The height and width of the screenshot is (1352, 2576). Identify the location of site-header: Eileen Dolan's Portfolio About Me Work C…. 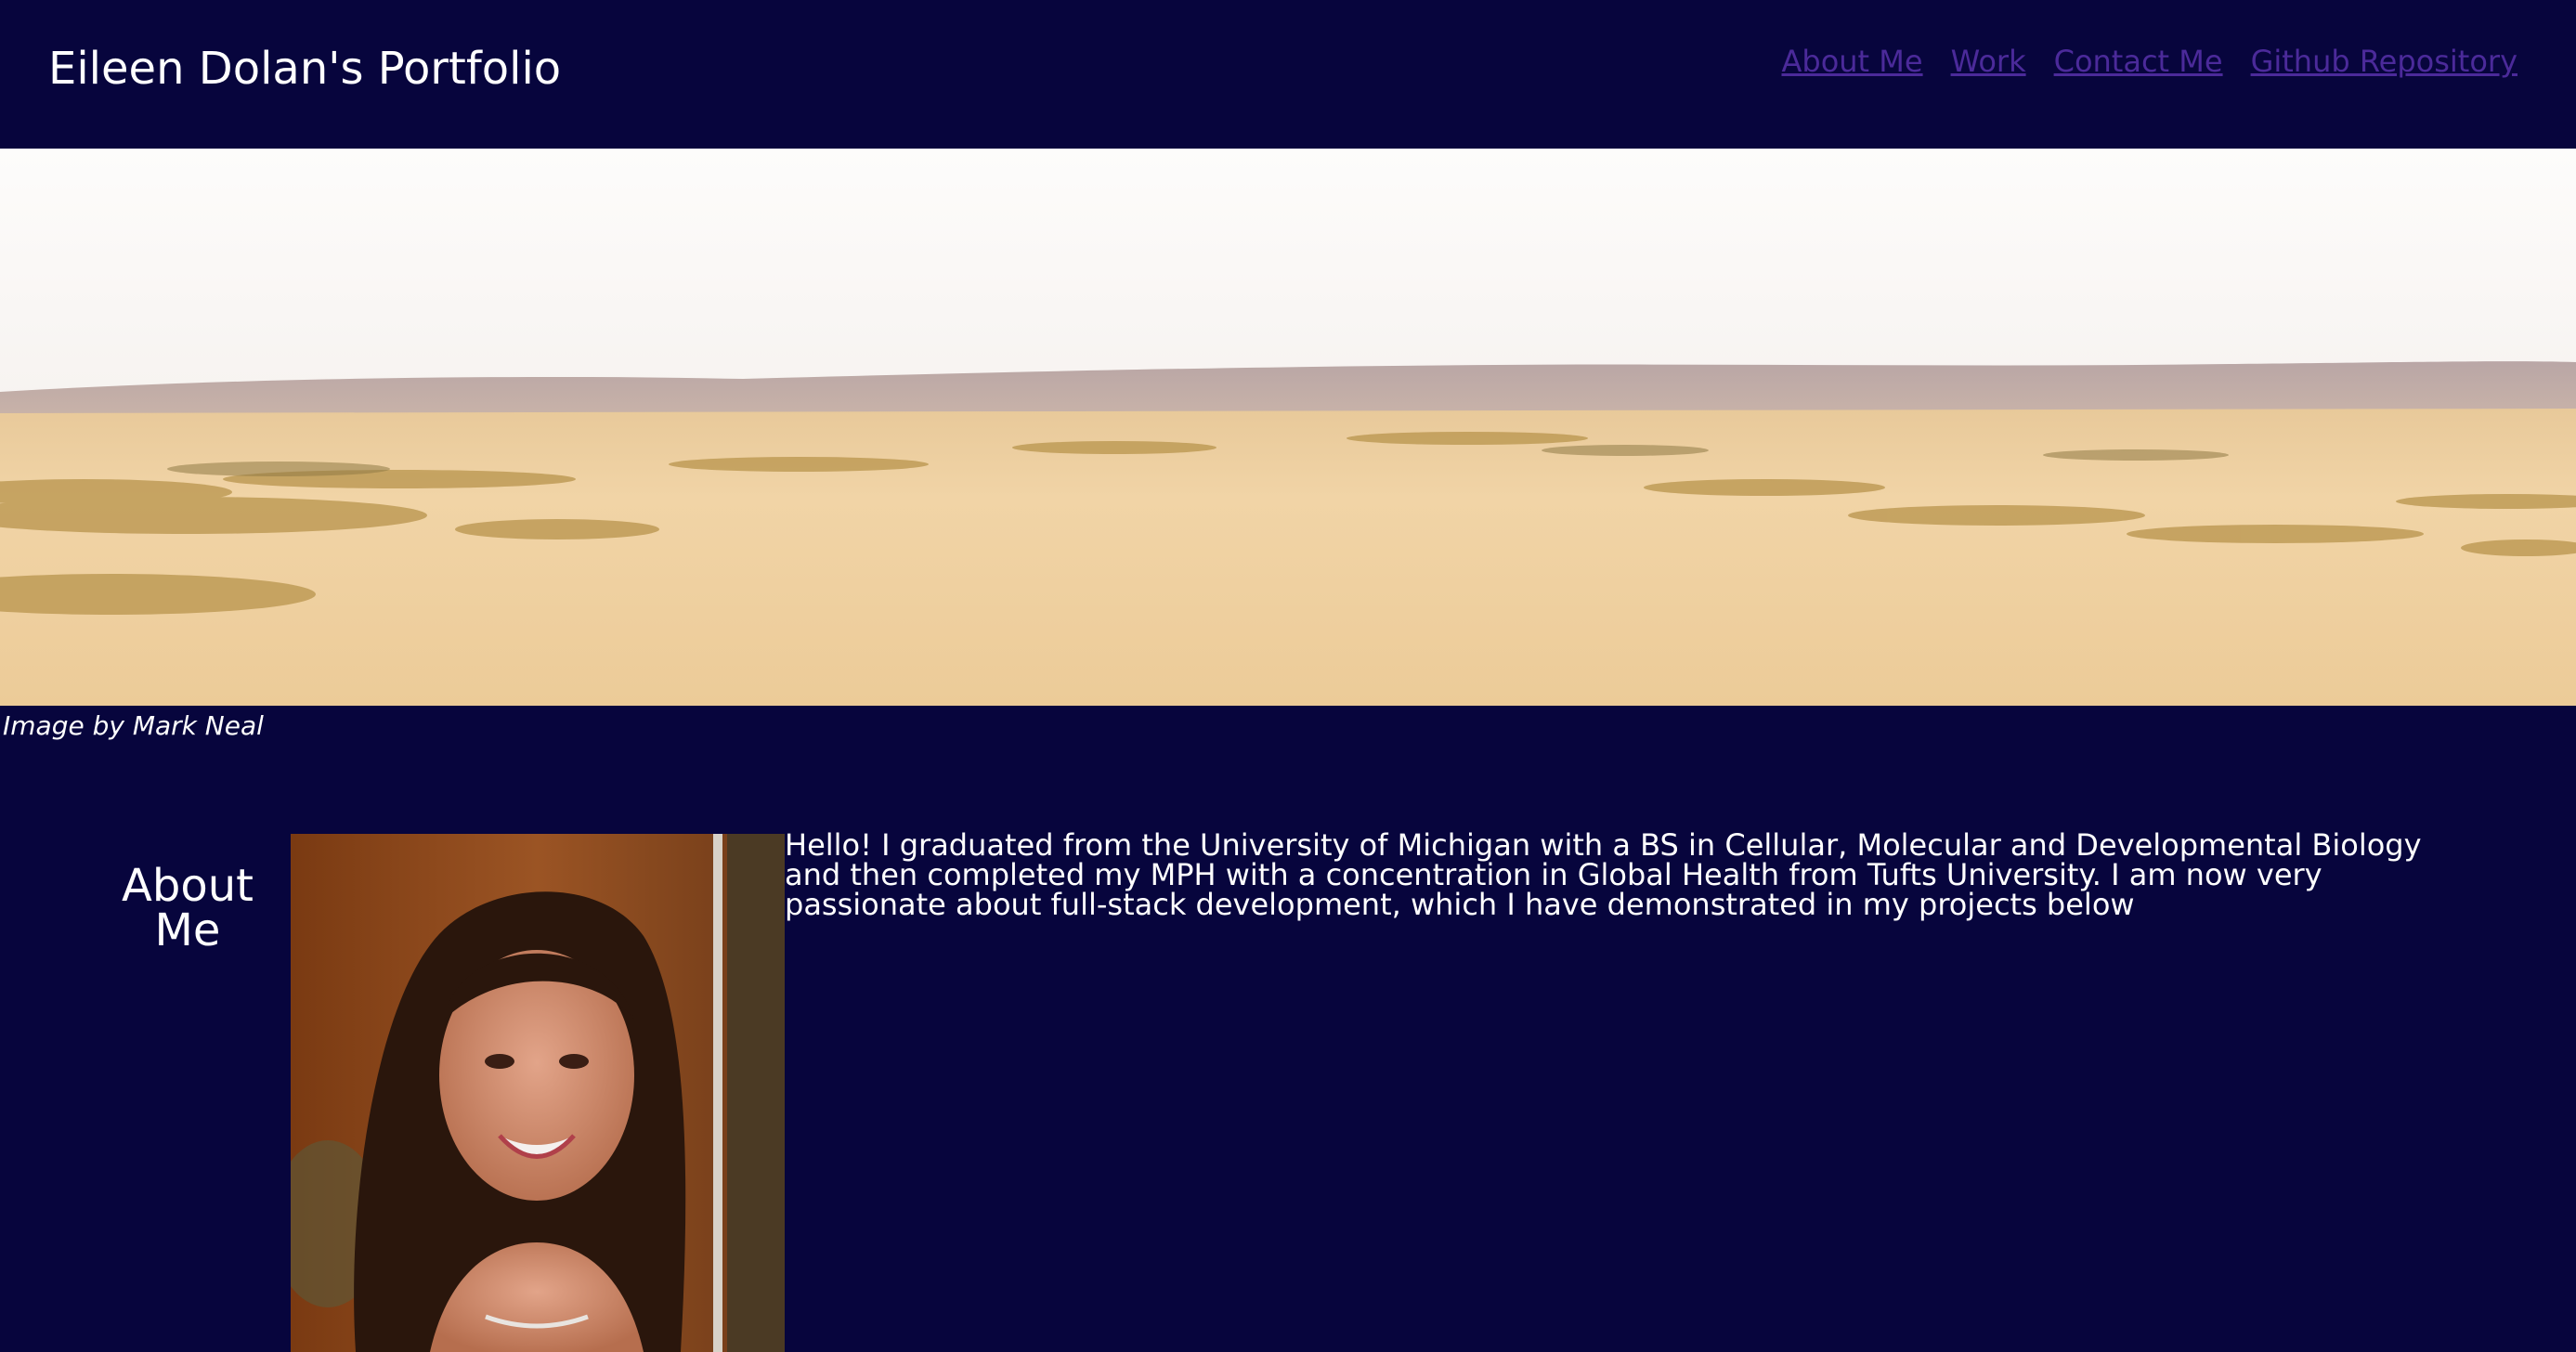
(1288, 74).